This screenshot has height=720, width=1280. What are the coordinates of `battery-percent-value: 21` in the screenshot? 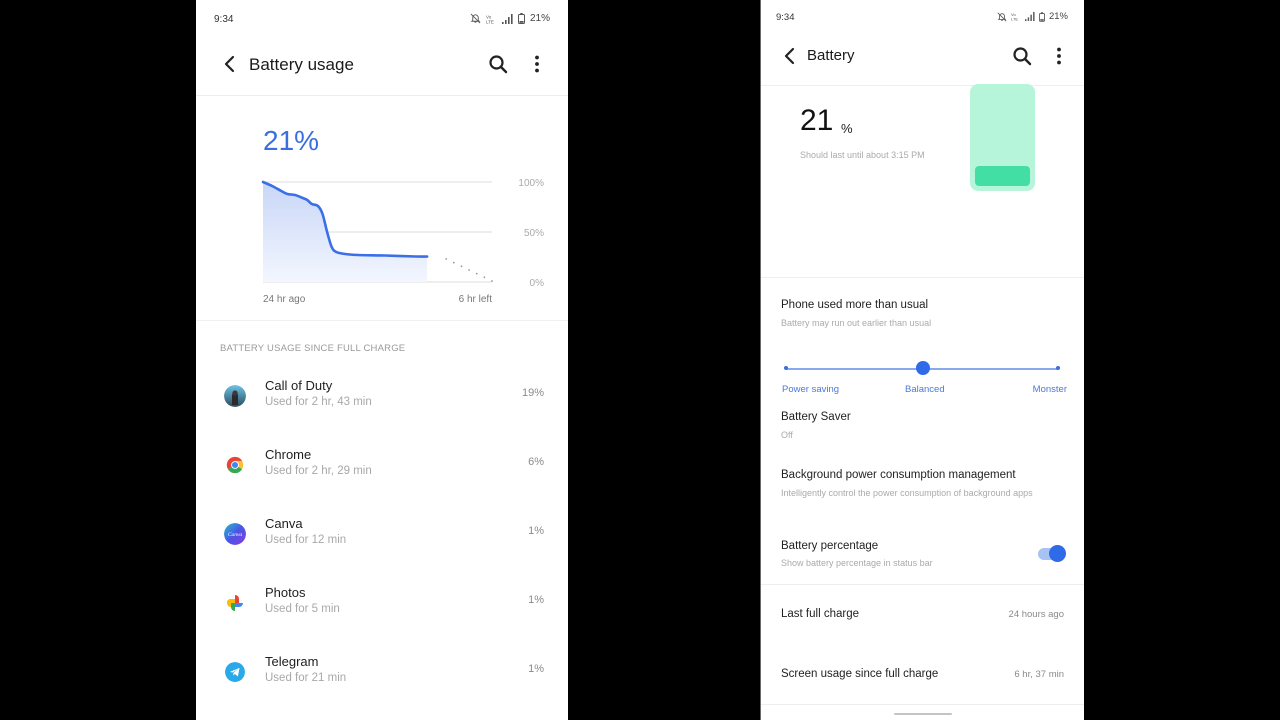 It's located at (817, 120).